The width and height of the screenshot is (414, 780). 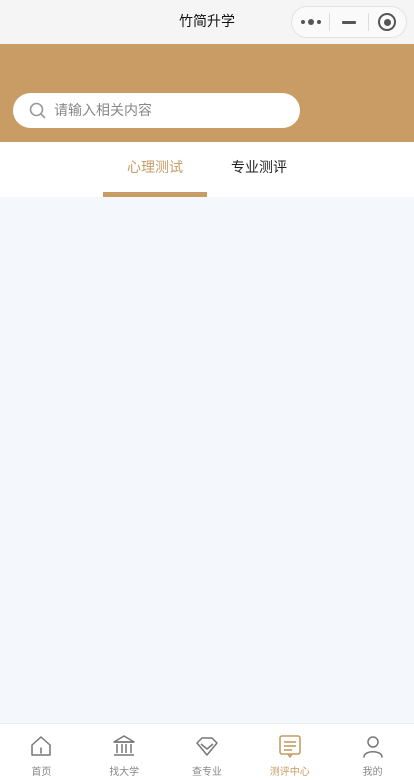 What do you see at coordinates (41, 746) in the screenshot?
I see `home-icon` at bounding box center [41, 746].